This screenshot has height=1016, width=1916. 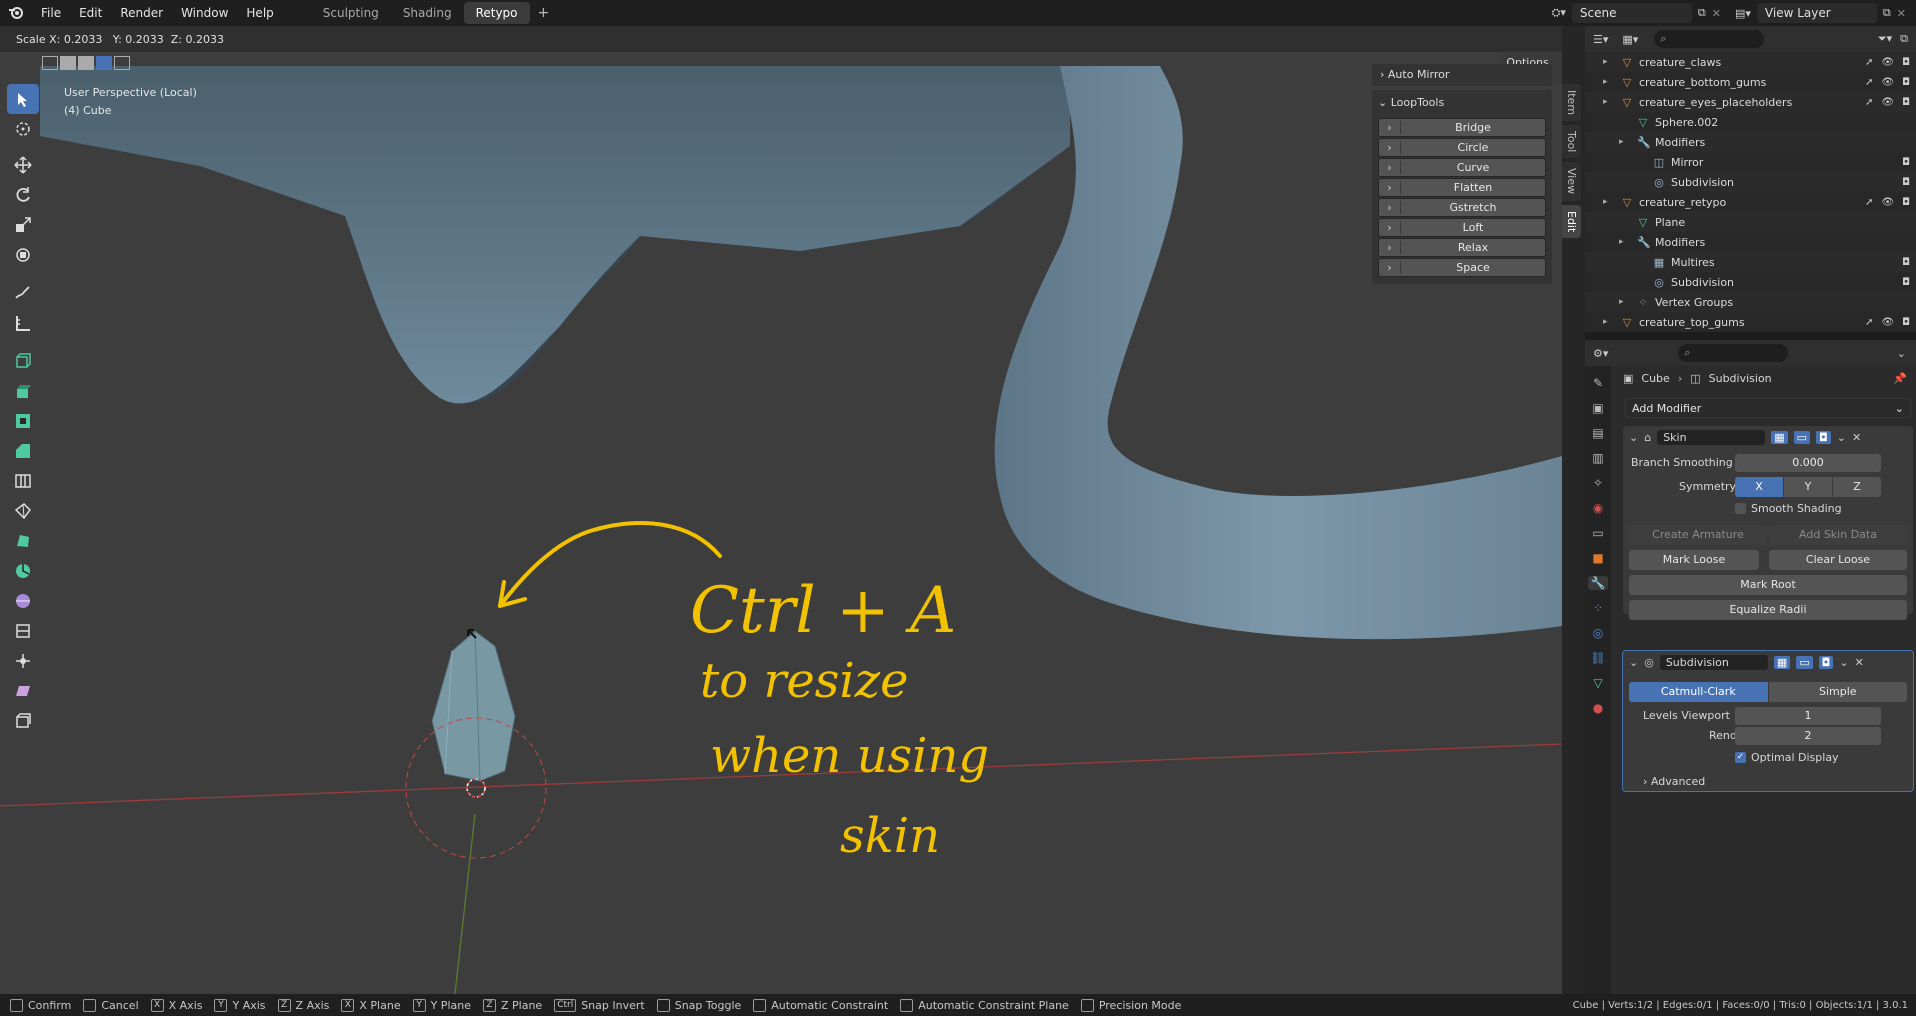 I want to click on pin-icon: 📌, so click(x=1900, y=378).